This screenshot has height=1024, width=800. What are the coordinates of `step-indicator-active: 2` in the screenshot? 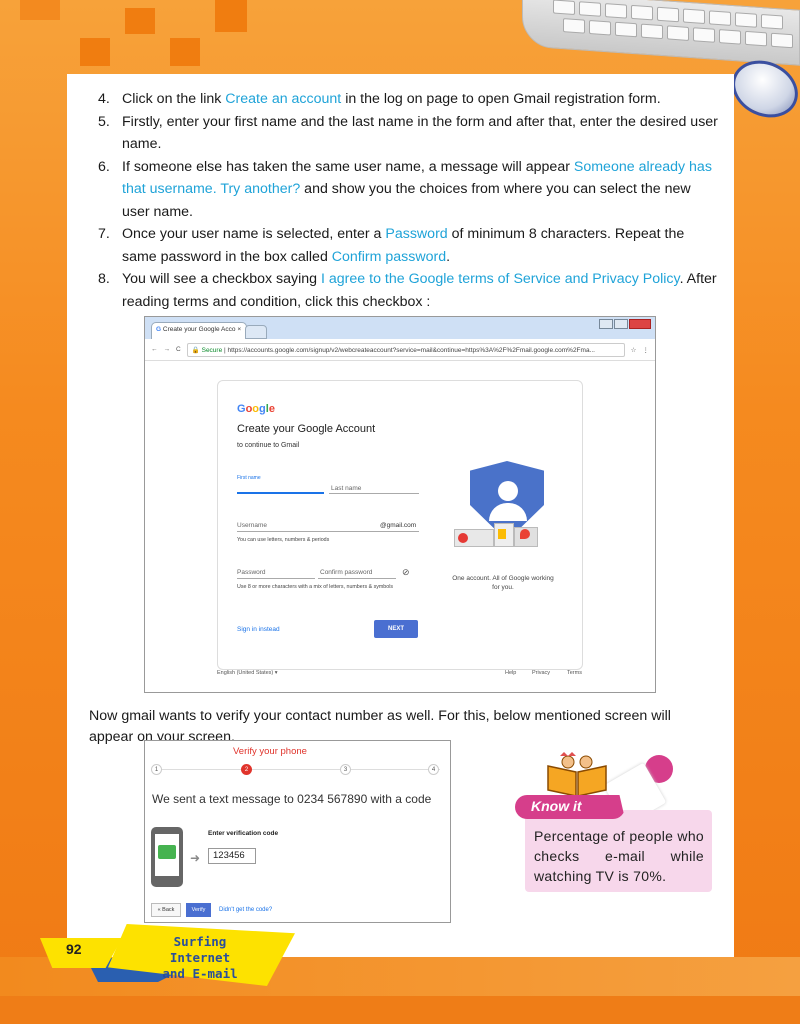 It's located at (246, 769).